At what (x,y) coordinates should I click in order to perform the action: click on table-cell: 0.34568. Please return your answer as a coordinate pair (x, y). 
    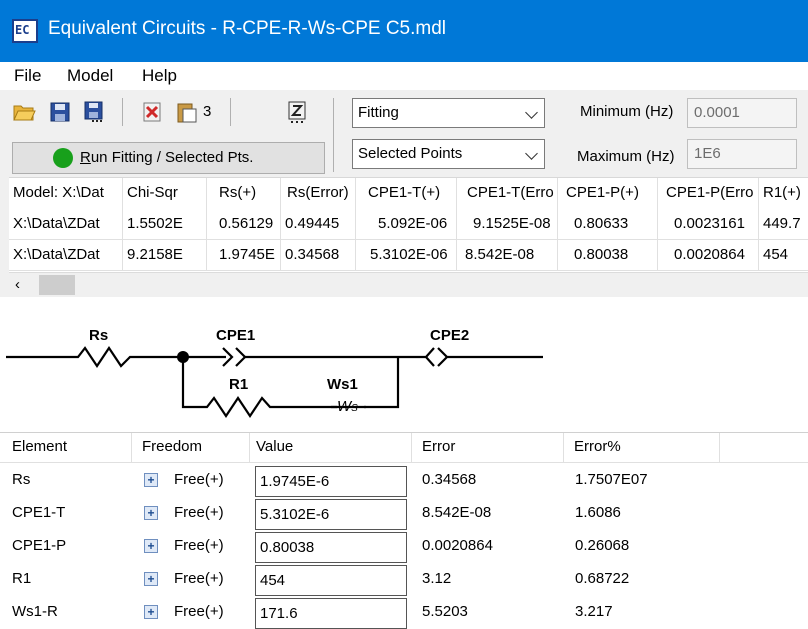
    Looking at the image, I should click on (318, 255).